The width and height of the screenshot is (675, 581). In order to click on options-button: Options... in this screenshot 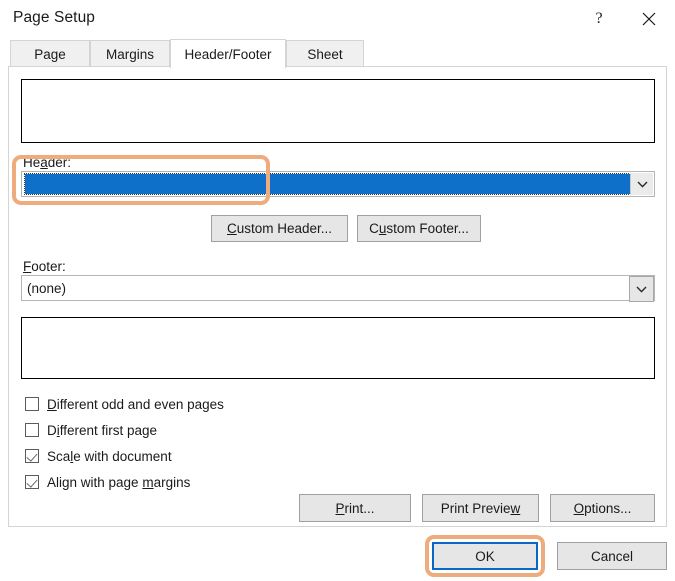, I will do `click(602, 508)`.